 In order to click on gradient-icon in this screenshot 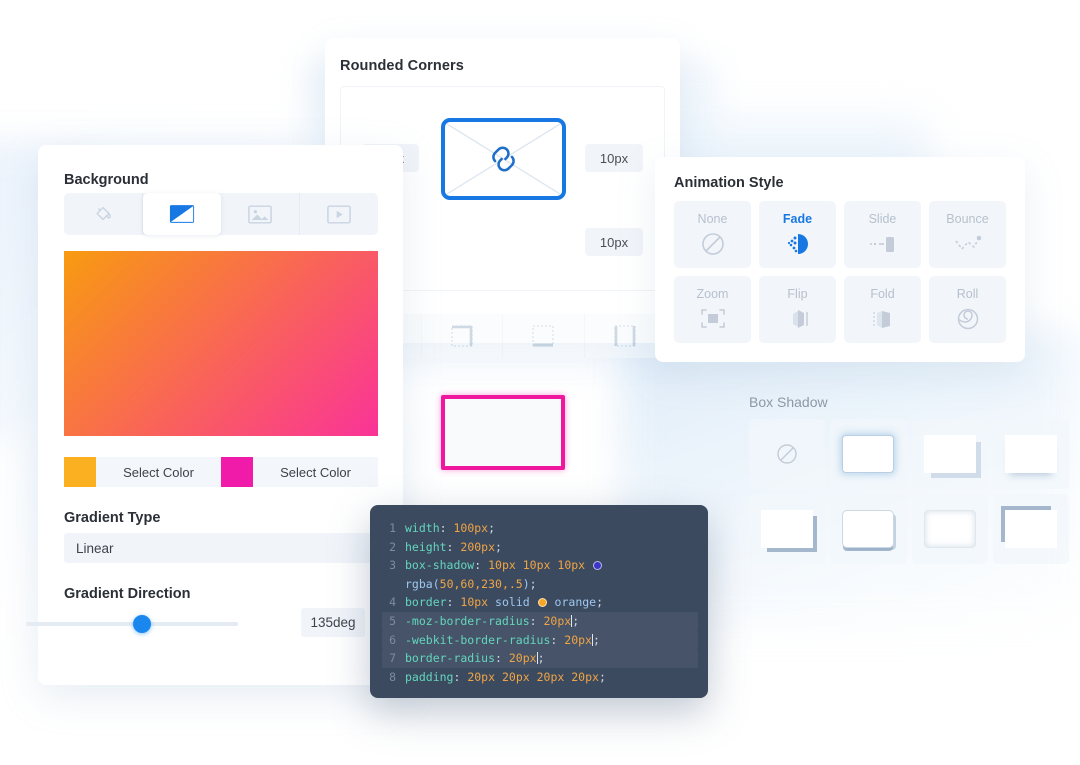, I will do `click(182, 214)`.